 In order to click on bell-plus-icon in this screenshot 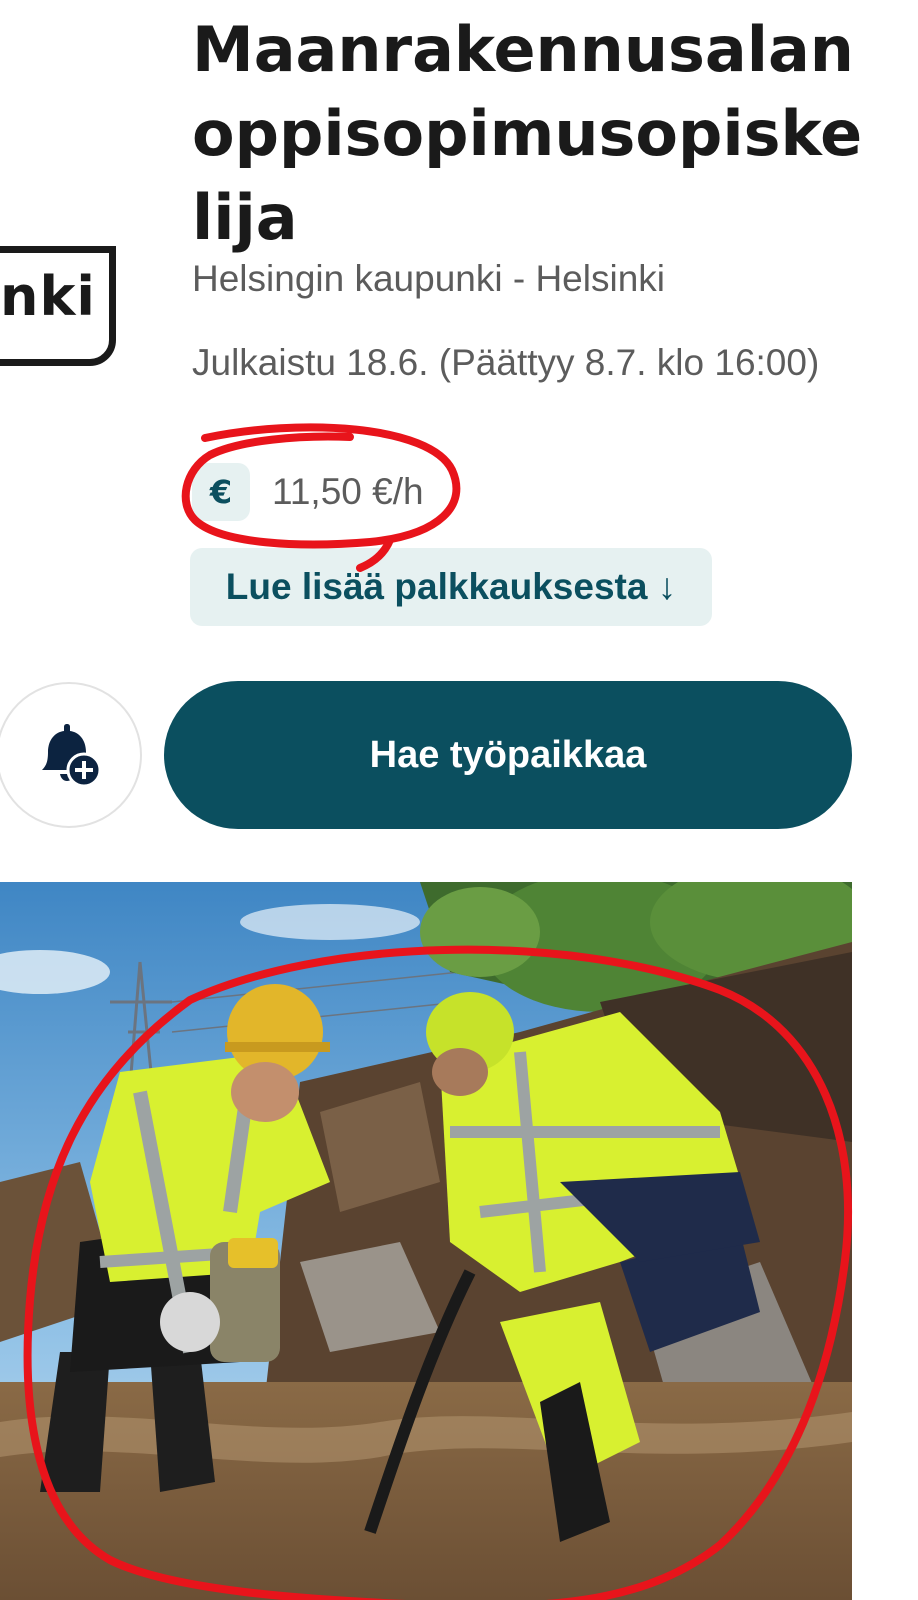, I will do `click(72, 756)`.